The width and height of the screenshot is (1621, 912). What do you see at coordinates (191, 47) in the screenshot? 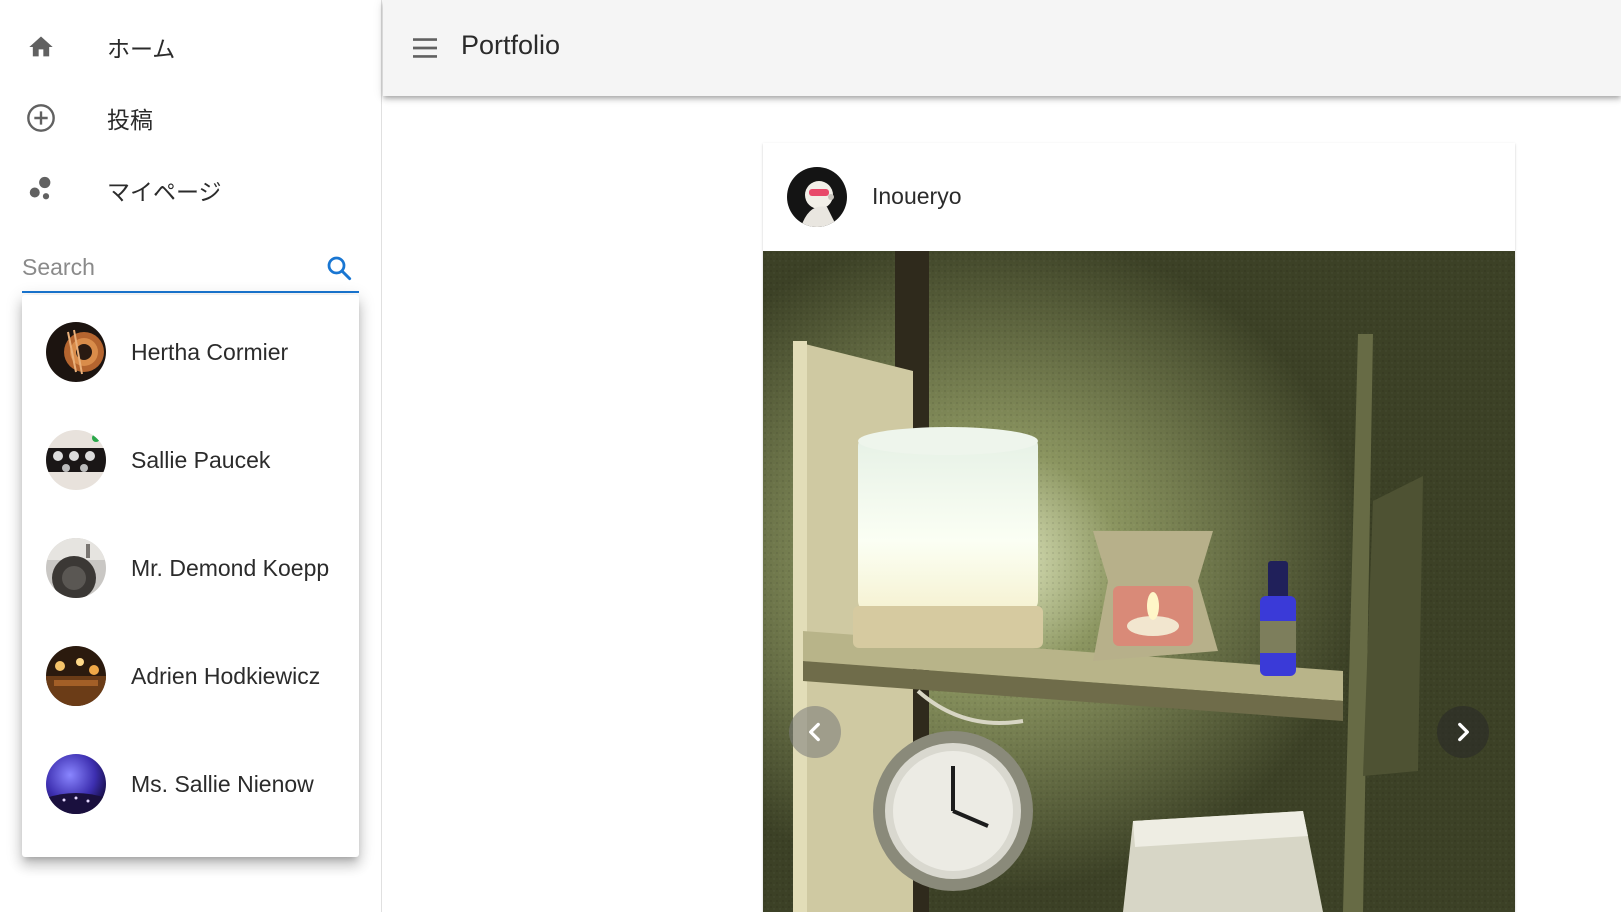
I see `sidebar-item-home: ホーム` at bounding box center [191, 47].